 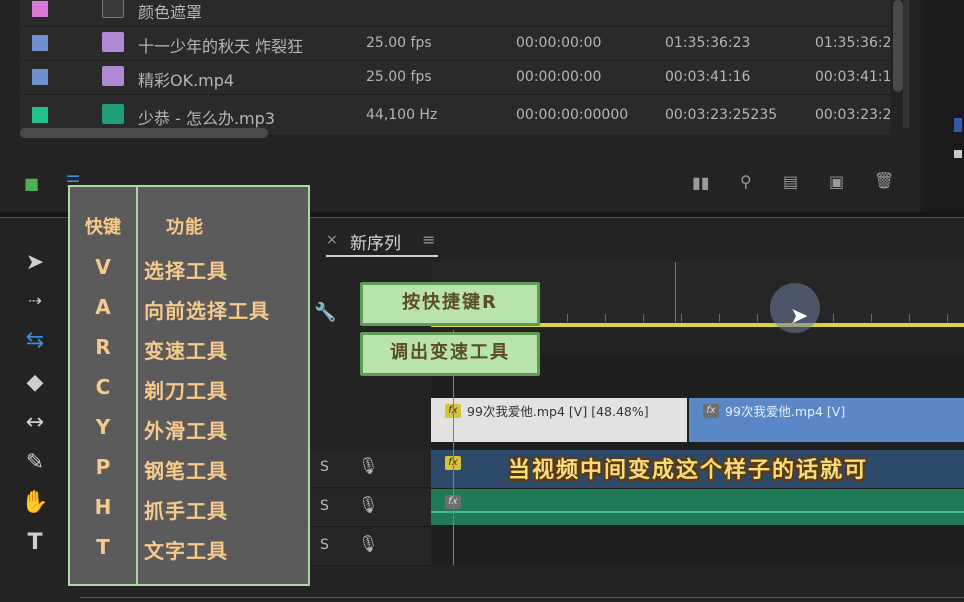 What do you see at coordinates (944, 107) in the screenshot?
I see `program-monitor-edge` at bounding box center [944, 107].